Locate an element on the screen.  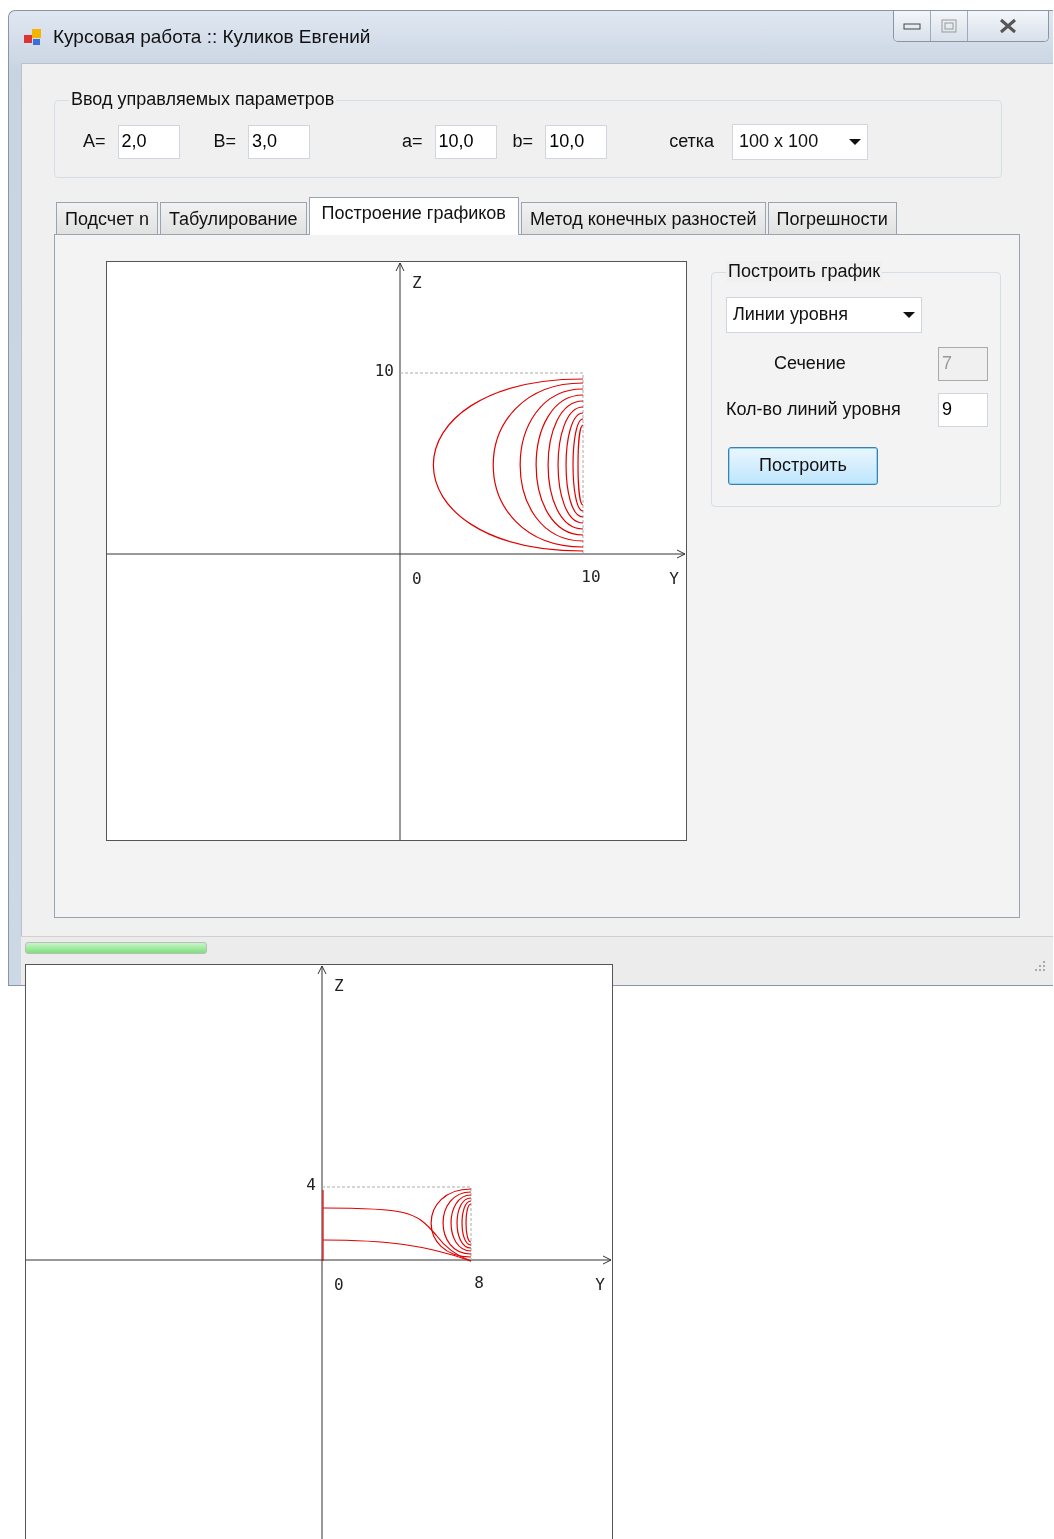
input-field: 3,0 is located at coordinates (279, 141).